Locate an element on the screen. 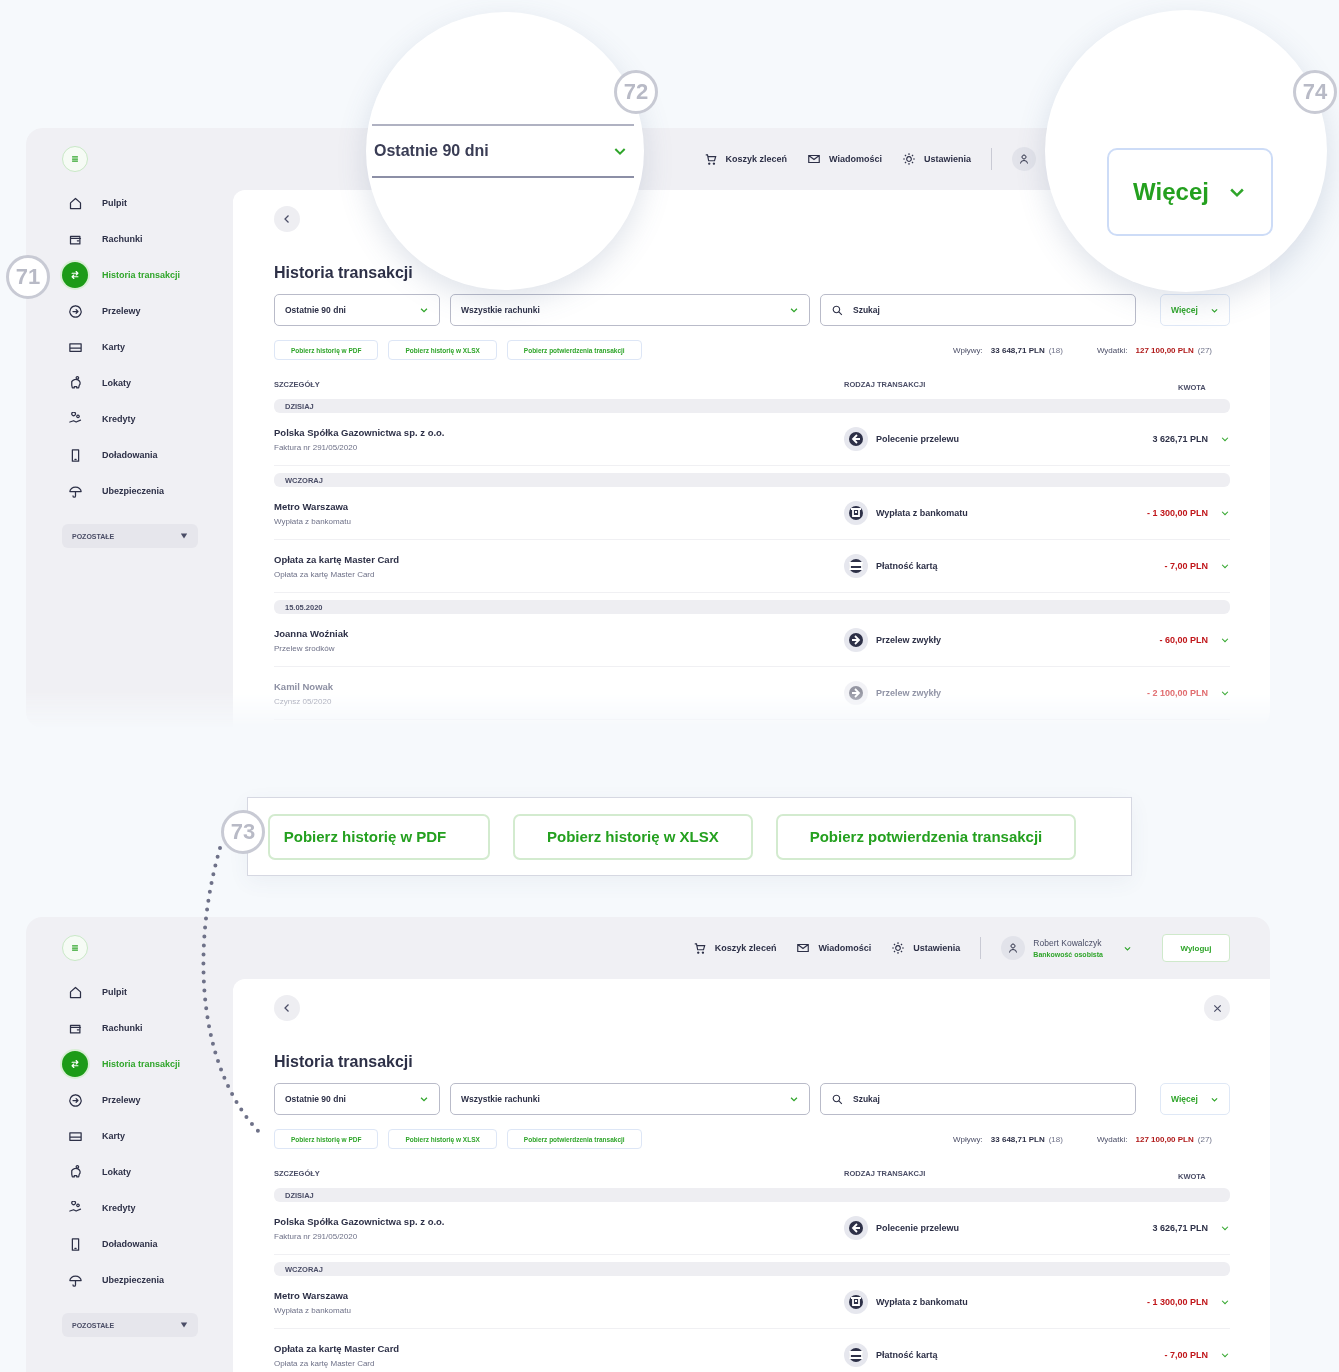 Image resolution: width=1339 pixels, height=1372 pixels. transaction-row: Joanna Woźniak Przelew środków Przelew zwykły - 60,00 PLN is located at coordinates (752, 640).